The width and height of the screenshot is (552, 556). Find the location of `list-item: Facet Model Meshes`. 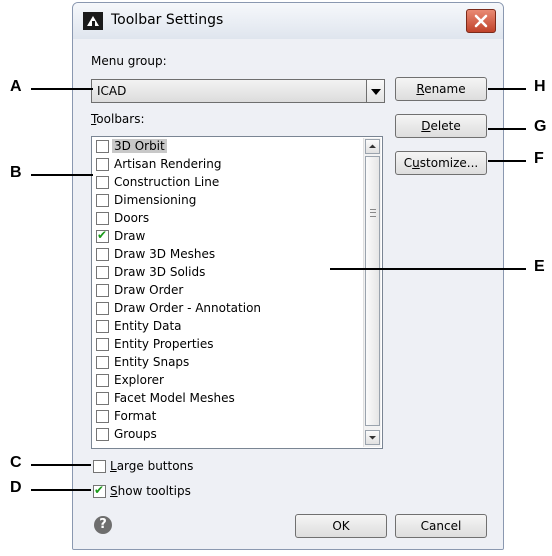

list-item: Facet Model Meshes is located at coordinates (227, 399).